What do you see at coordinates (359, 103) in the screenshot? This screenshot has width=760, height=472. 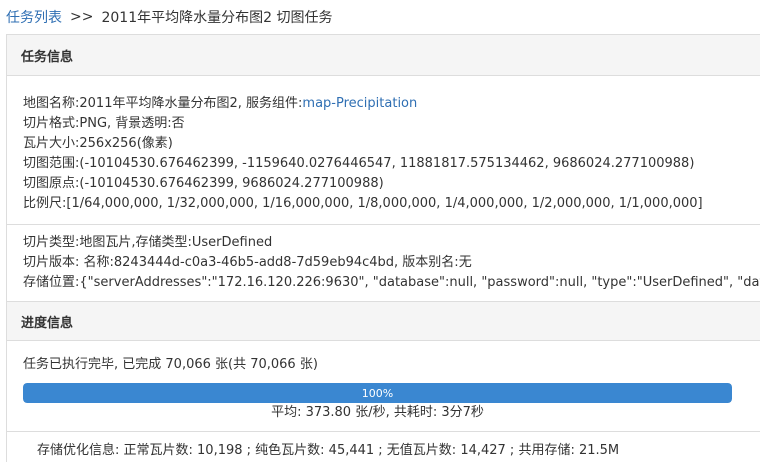 I see `service-link: map-Precipitation` at bounding box center [359, 103].